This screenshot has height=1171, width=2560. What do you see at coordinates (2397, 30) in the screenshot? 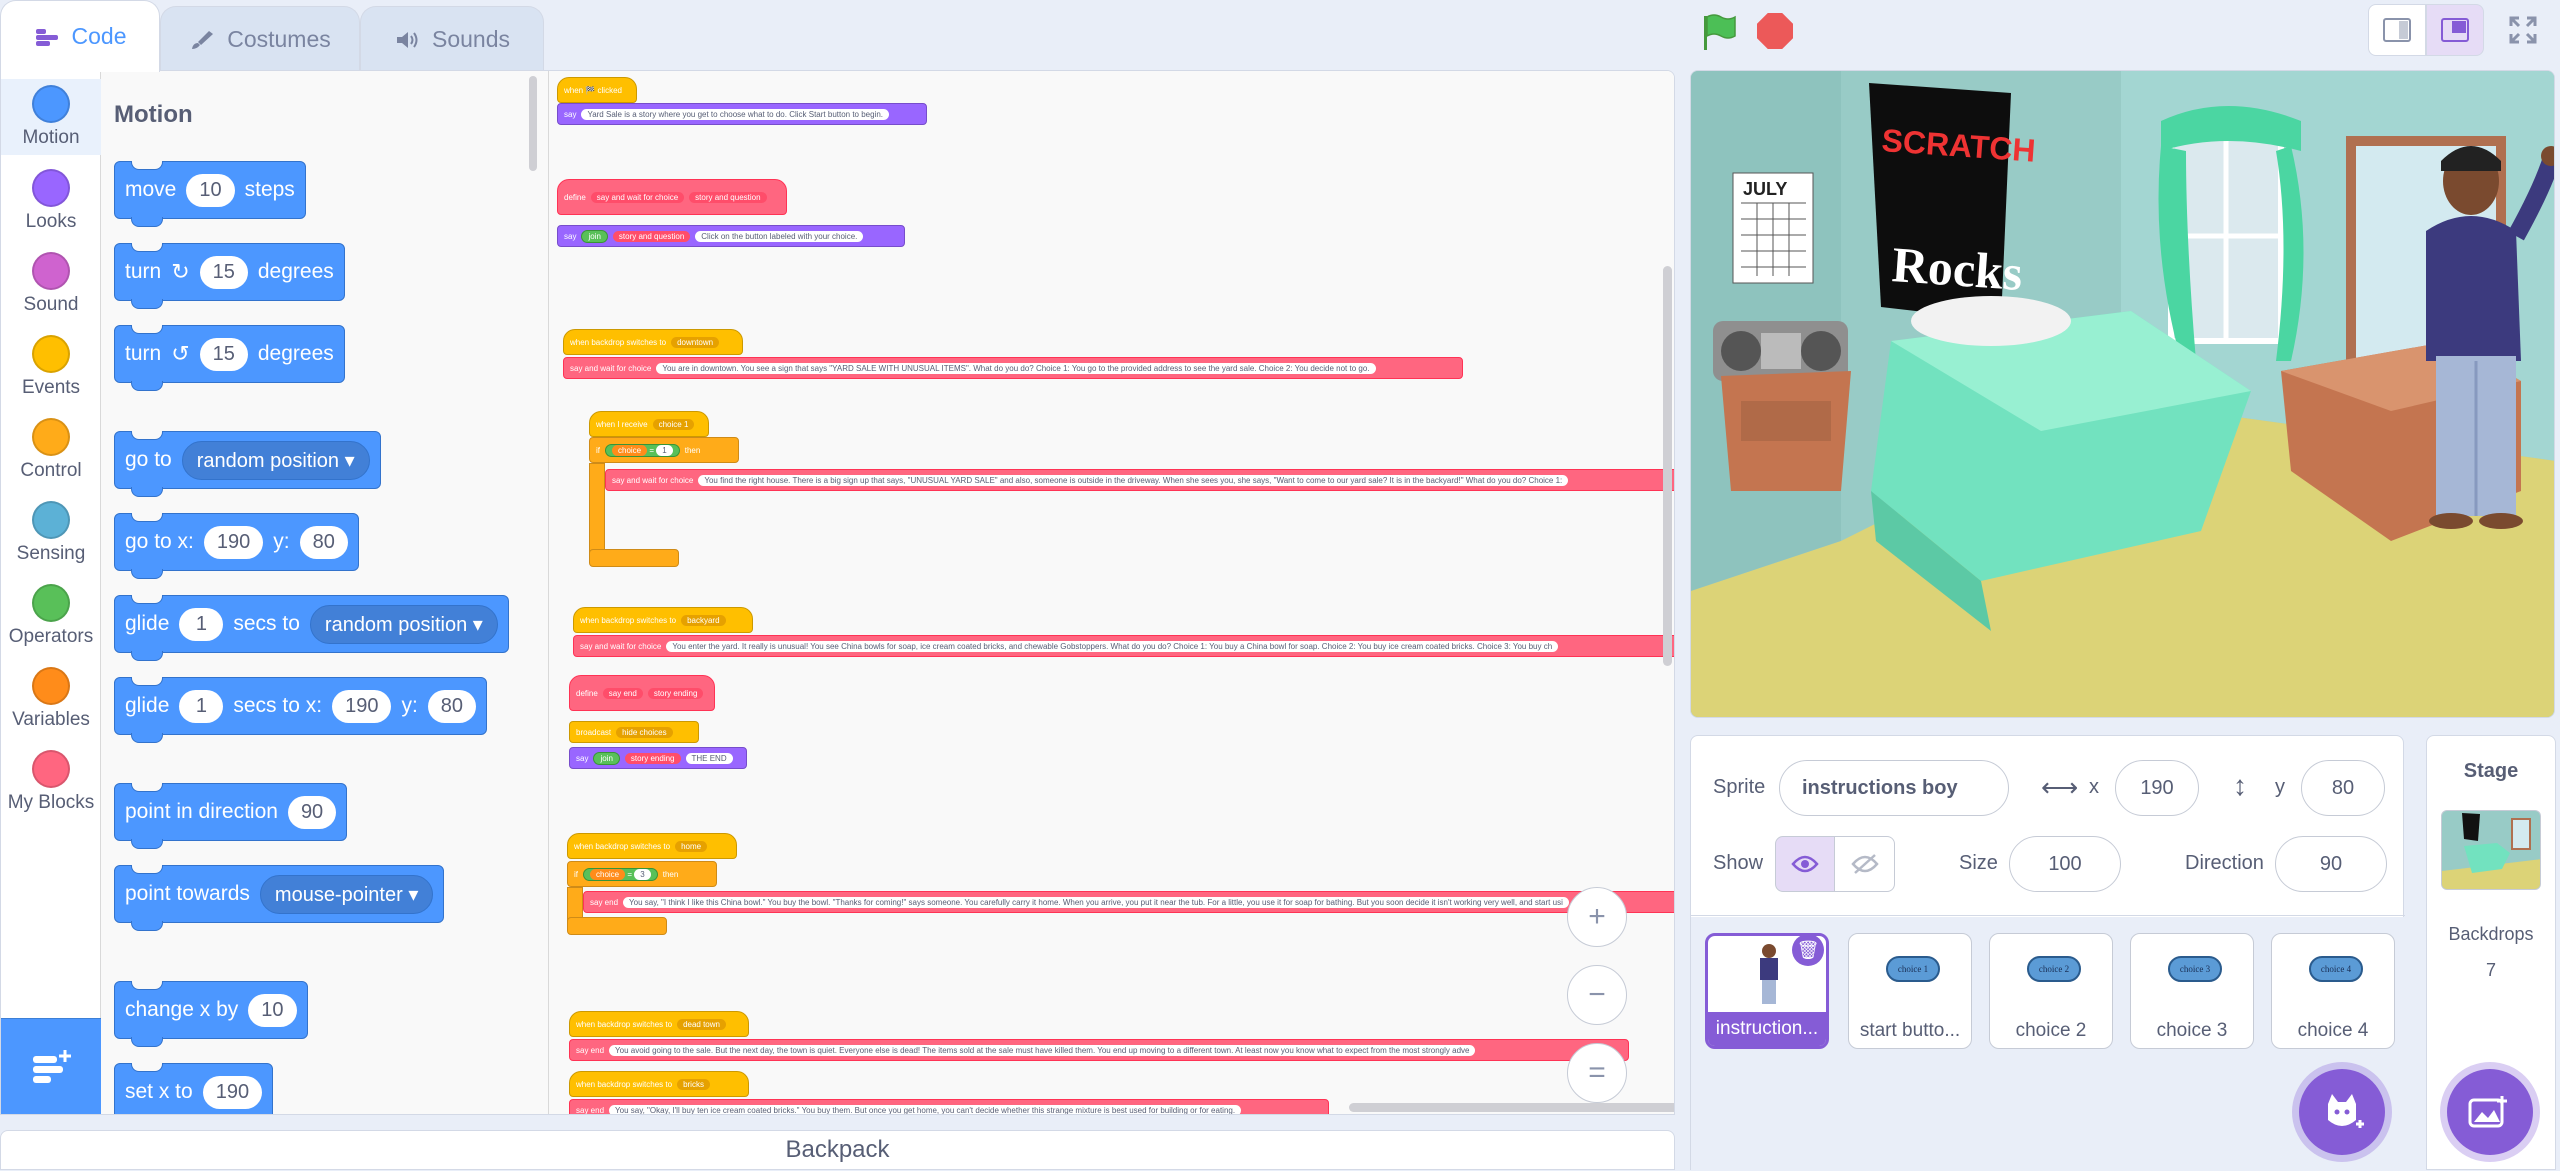
I see `small-stage-button` at bounding box center [2397, 30].